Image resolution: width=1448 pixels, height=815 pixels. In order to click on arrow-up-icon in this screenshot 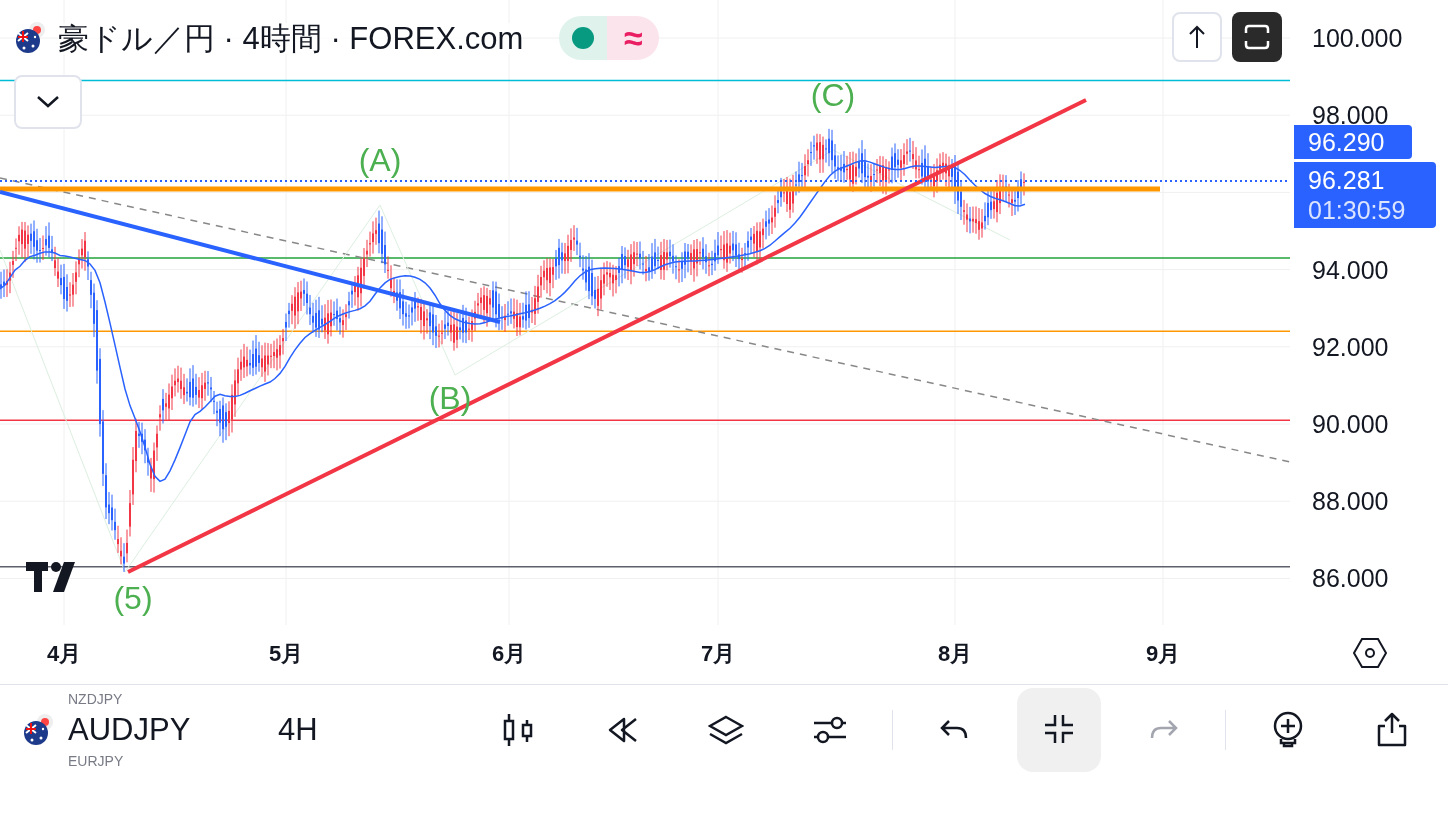, I will do `click(1197, 37)`.